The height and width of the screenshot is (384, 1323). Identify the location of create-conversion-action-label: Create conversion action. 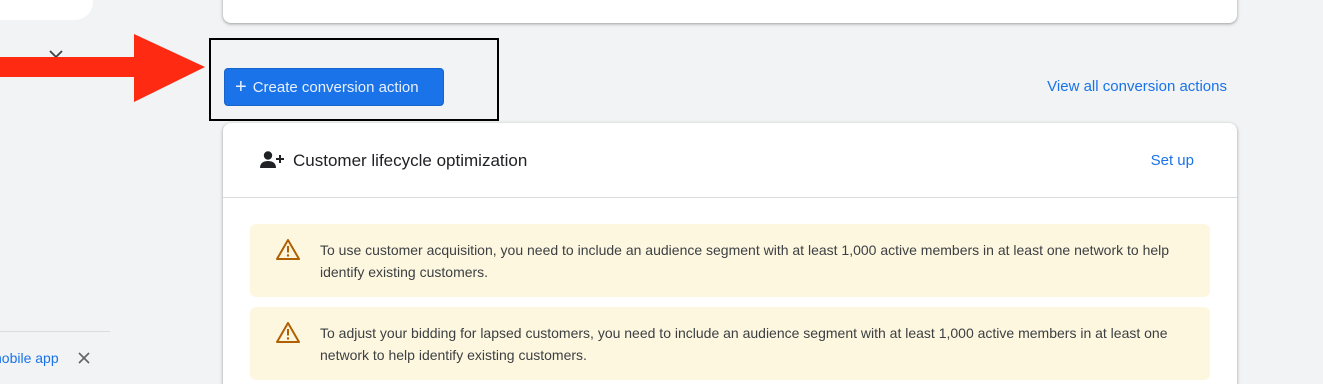
(335, 87).